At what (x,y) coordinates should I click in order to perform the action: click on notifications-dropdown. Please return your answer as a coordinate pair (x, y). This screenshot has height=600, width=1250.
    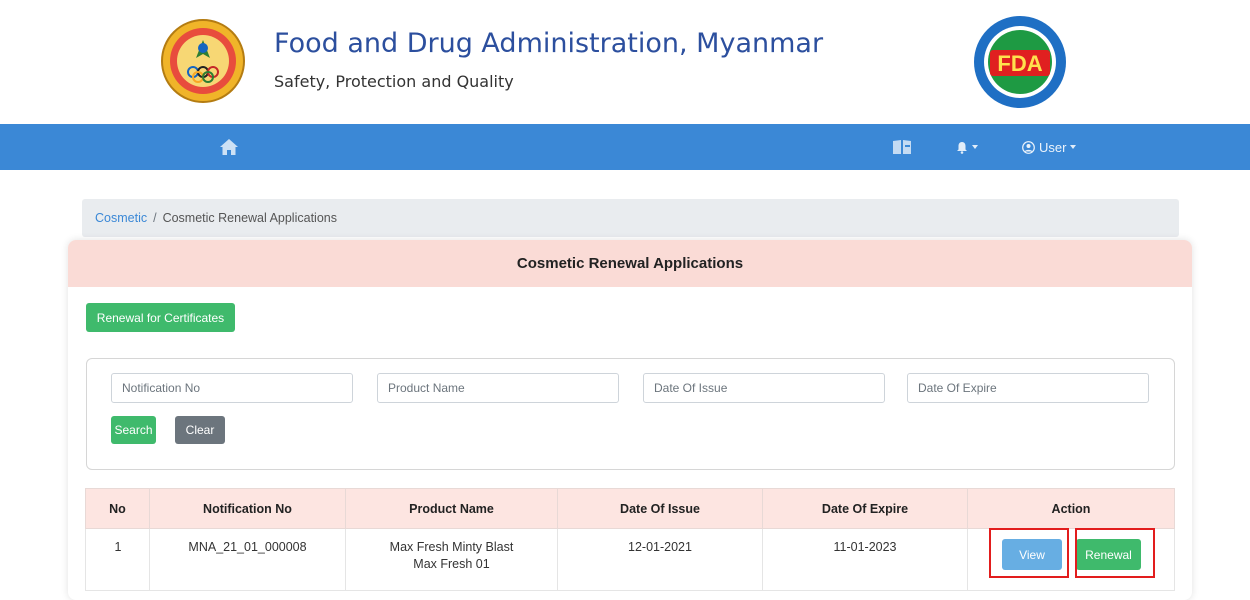
    Looking at the image, I should click on (967, 147).